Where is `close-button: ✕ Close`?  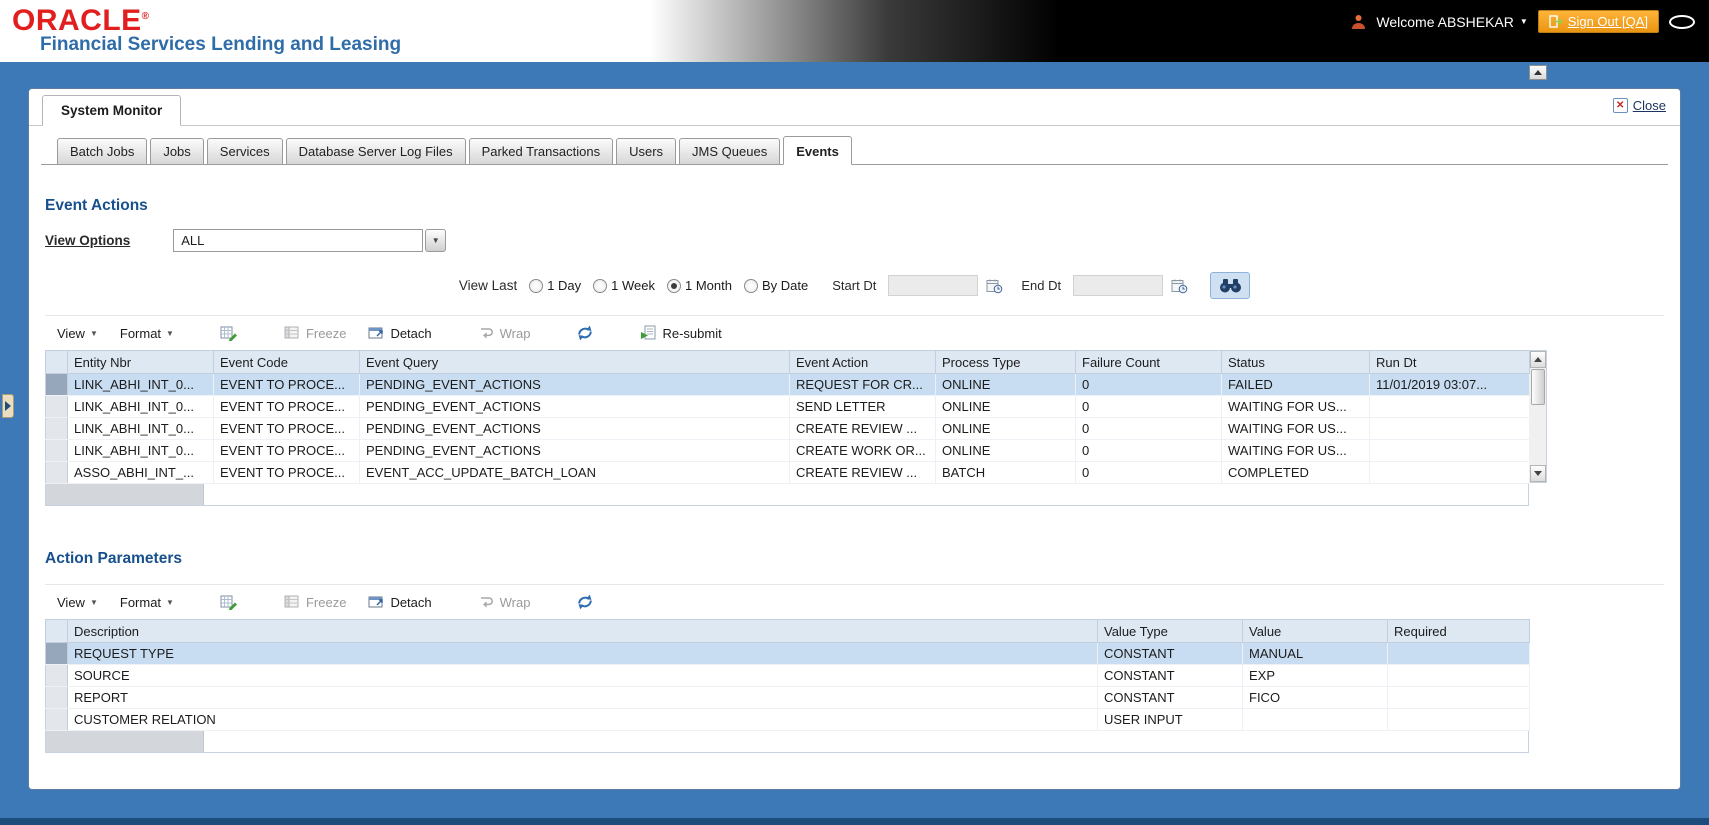 close-button: ✕ Close is located at coordinates (1639, 105).